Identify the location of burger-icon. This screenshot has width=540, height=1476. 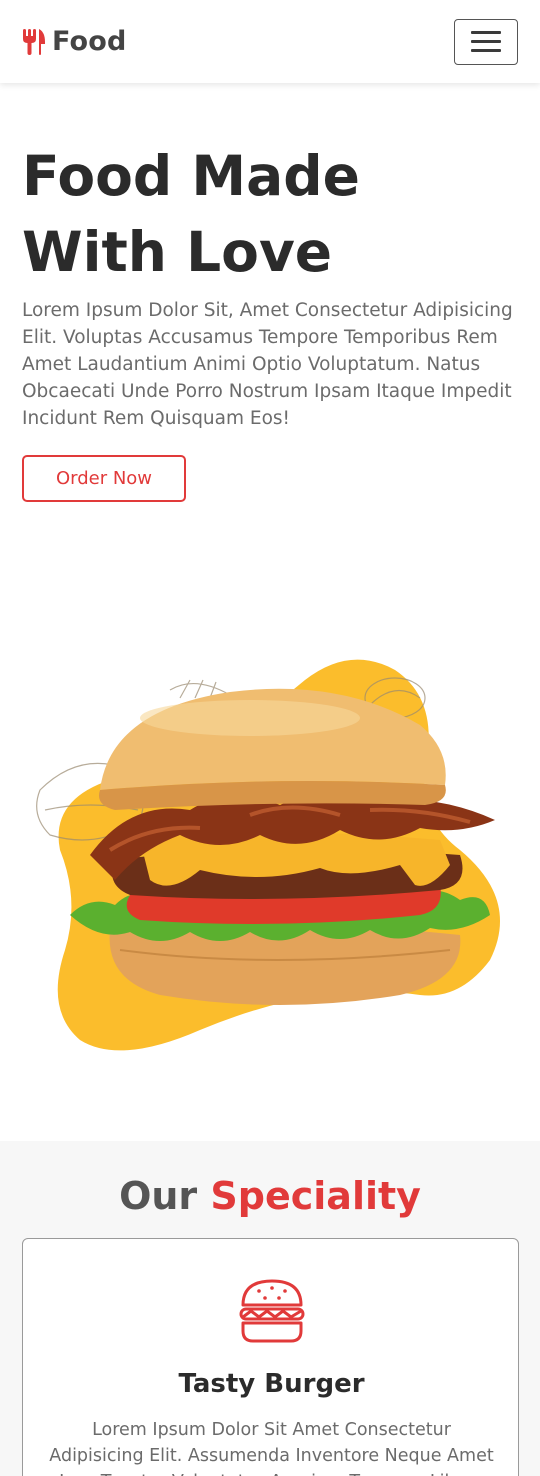
(272, 1311).